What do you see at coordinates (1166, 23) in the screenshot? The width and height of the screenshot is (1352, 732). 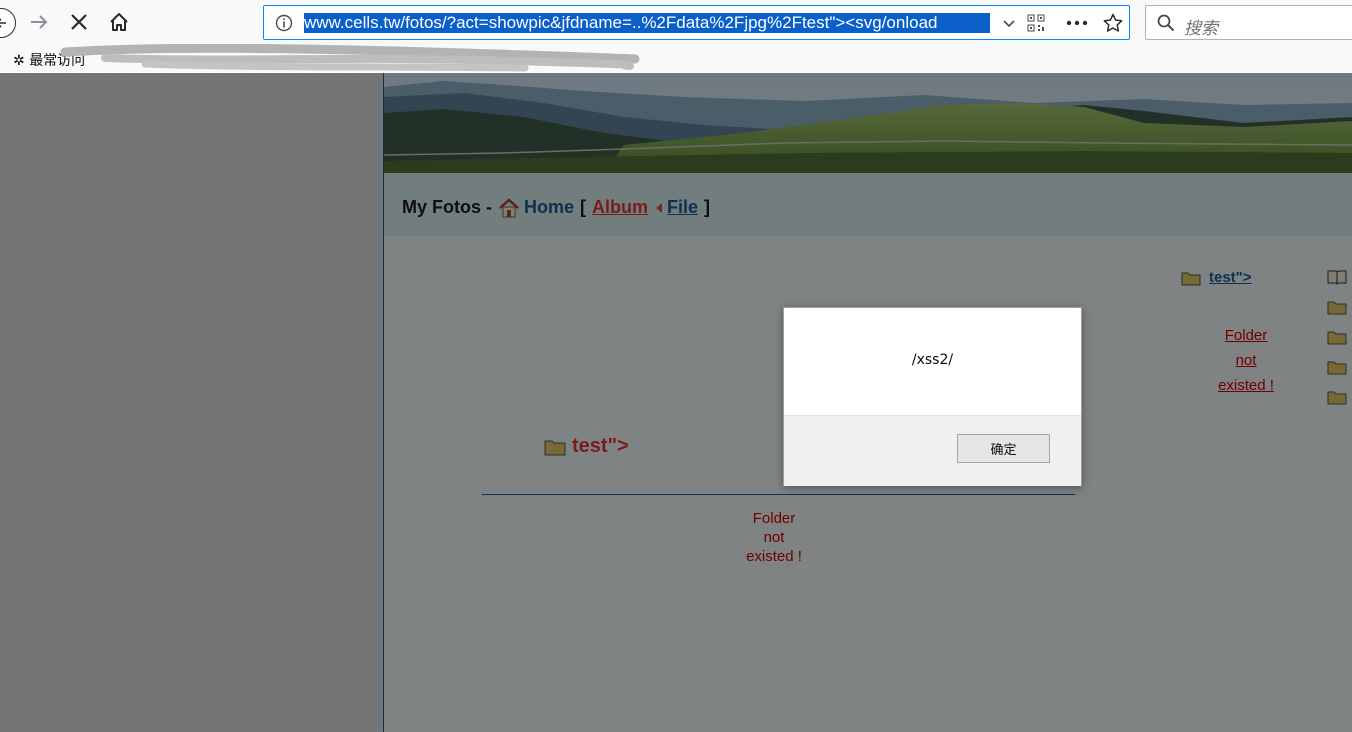 I see `search-icon` at bounding box center [1166, 23].